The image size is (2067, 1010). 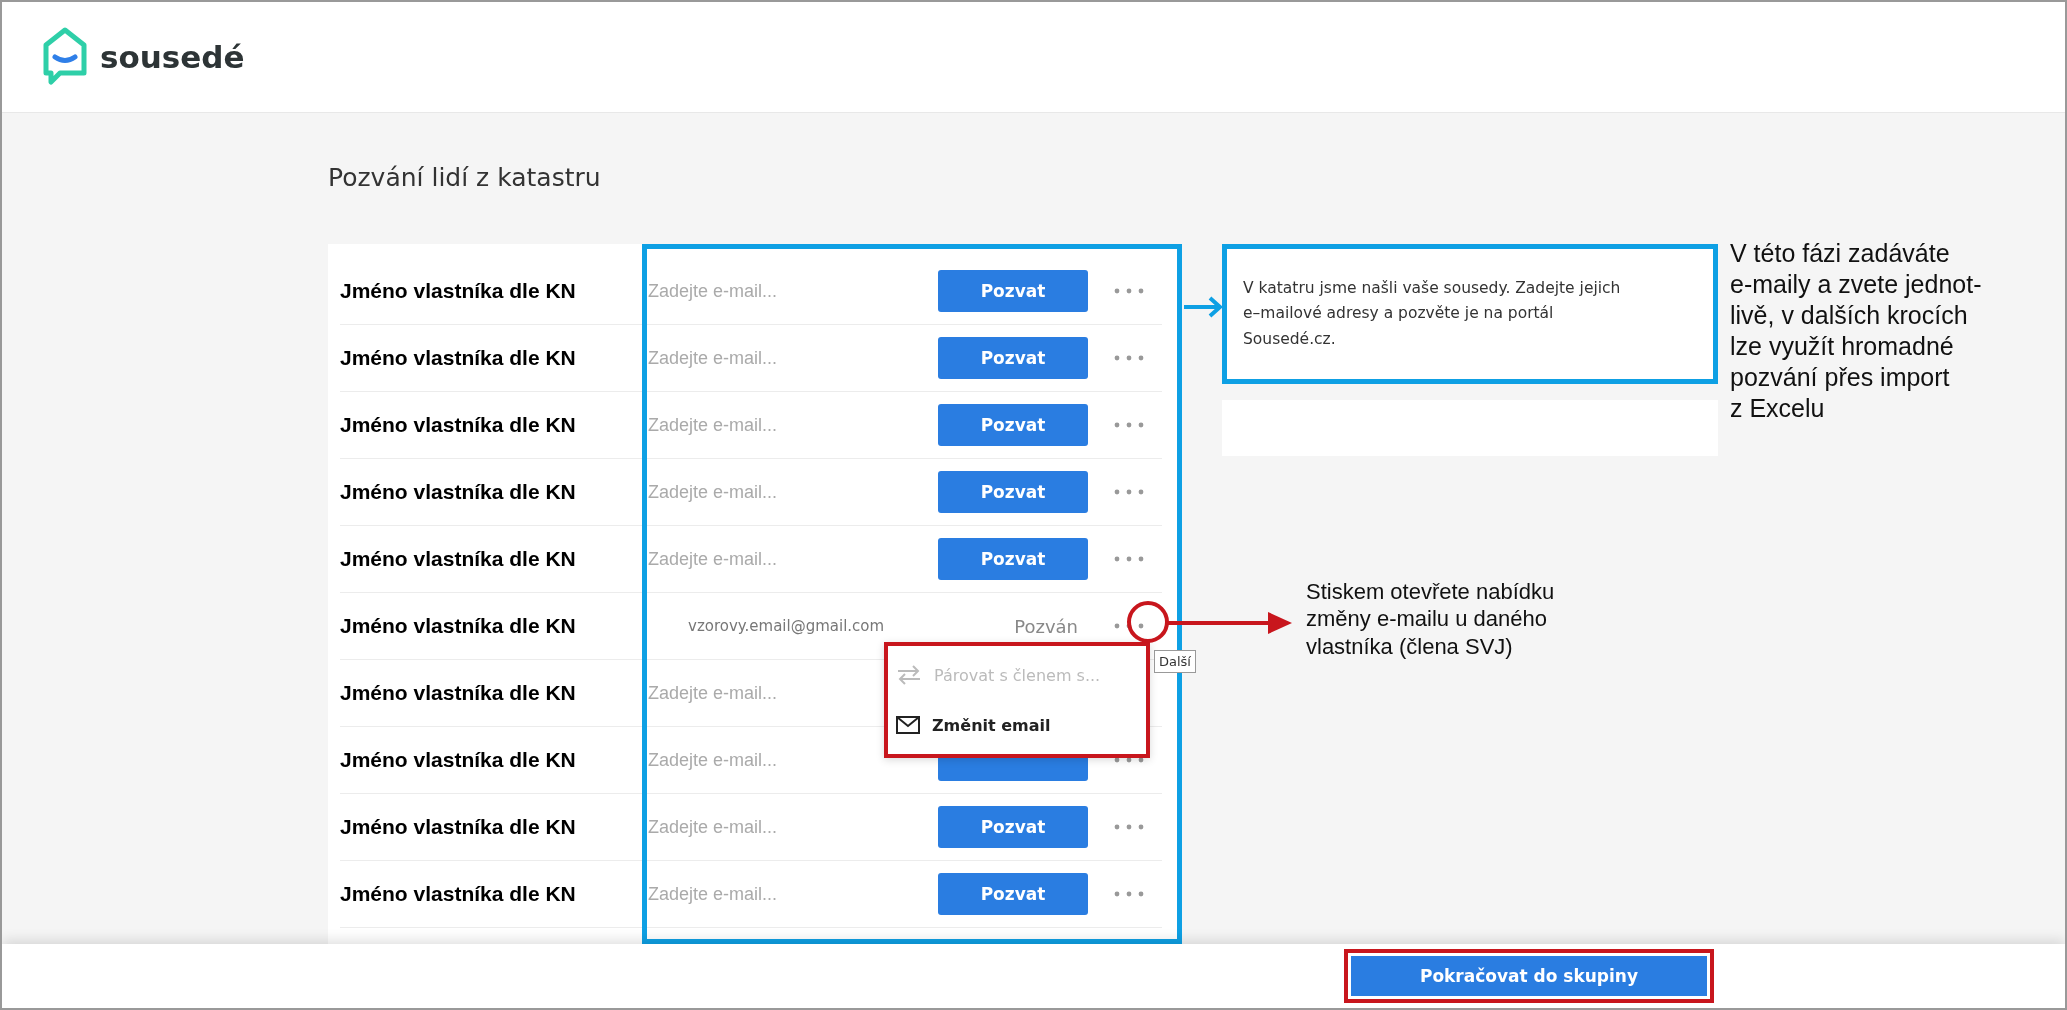 I want to click on info-text: V katatru jsme našli vaše sousedy. Zadejte jejich e–mailové adresy a pozvěte je na portál Sousedé.cz., so click(x=1432, y=313).